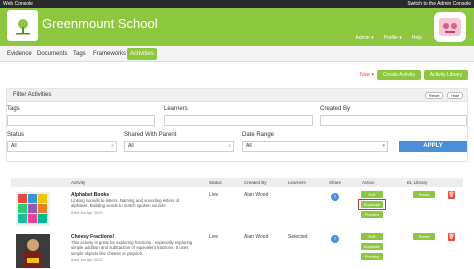 The height and width of the screenshot is (269, 474). I want to click on col-action: Action, so click(368, 182).